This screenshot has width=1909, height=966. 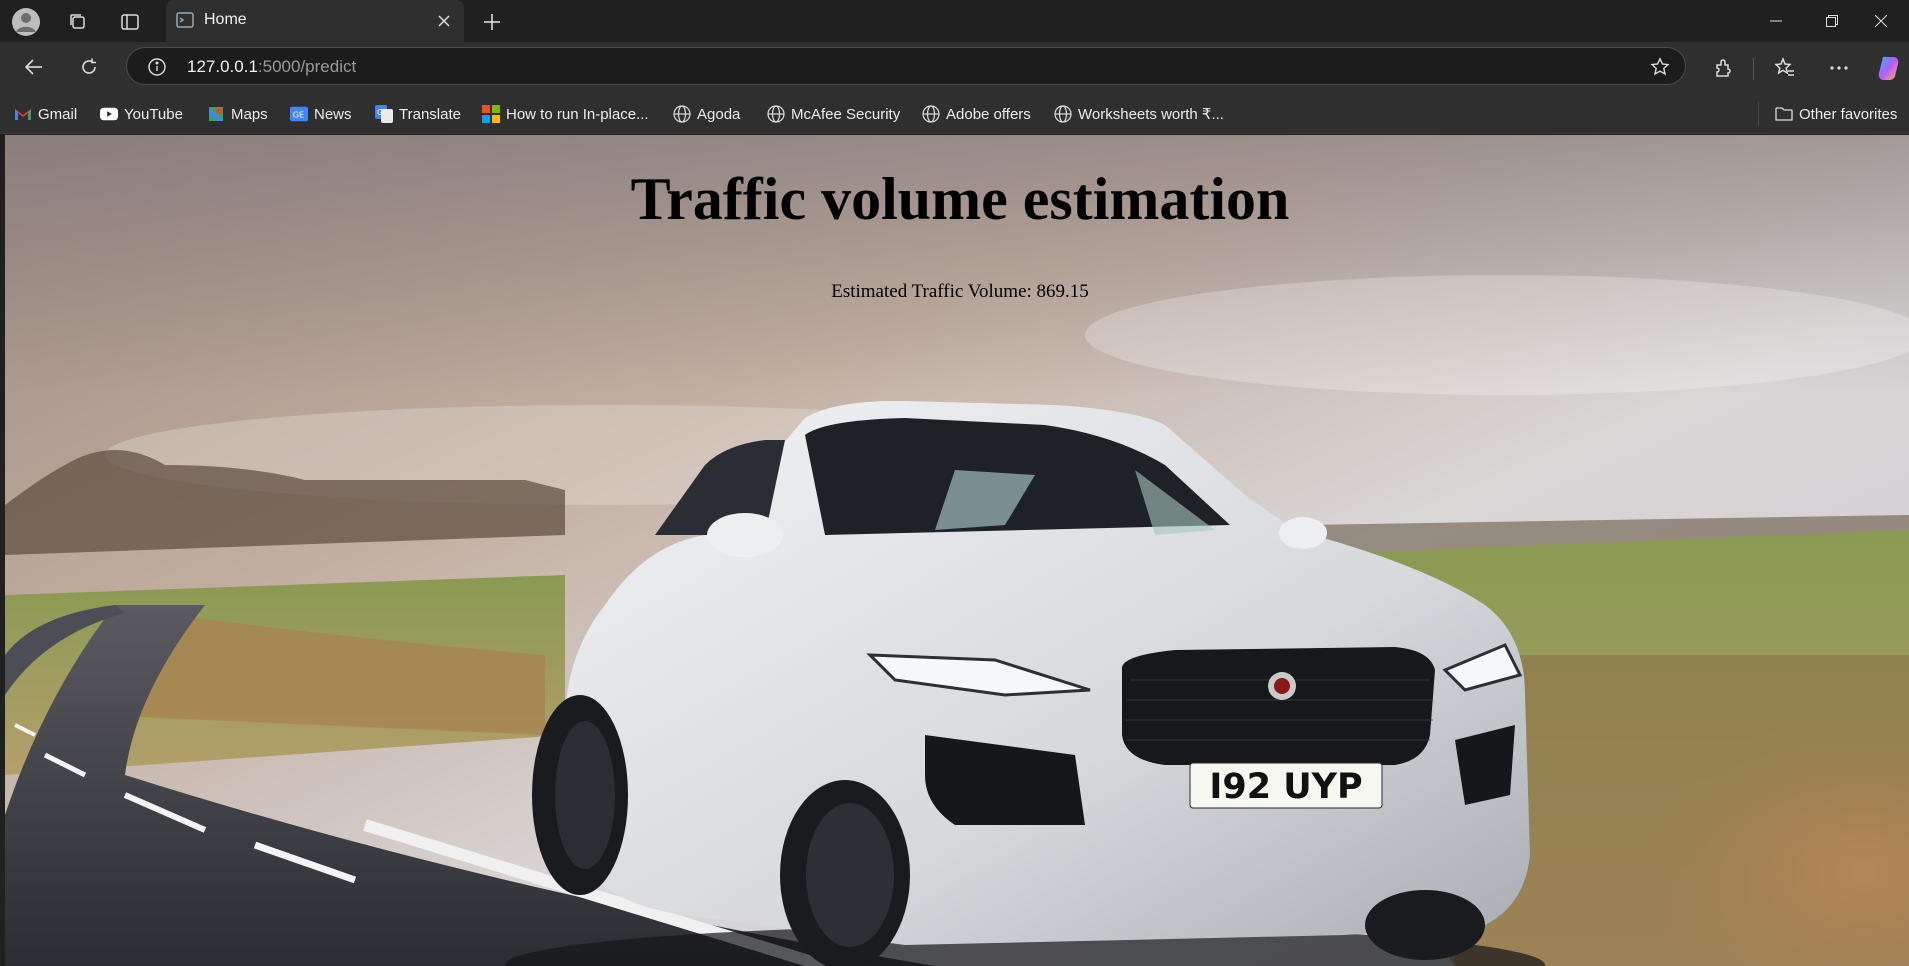 What do you see at coordinates (222, 66) in the screenshot?
I see `url-host: 127.0.0.1` at bounding box center [222, 66].